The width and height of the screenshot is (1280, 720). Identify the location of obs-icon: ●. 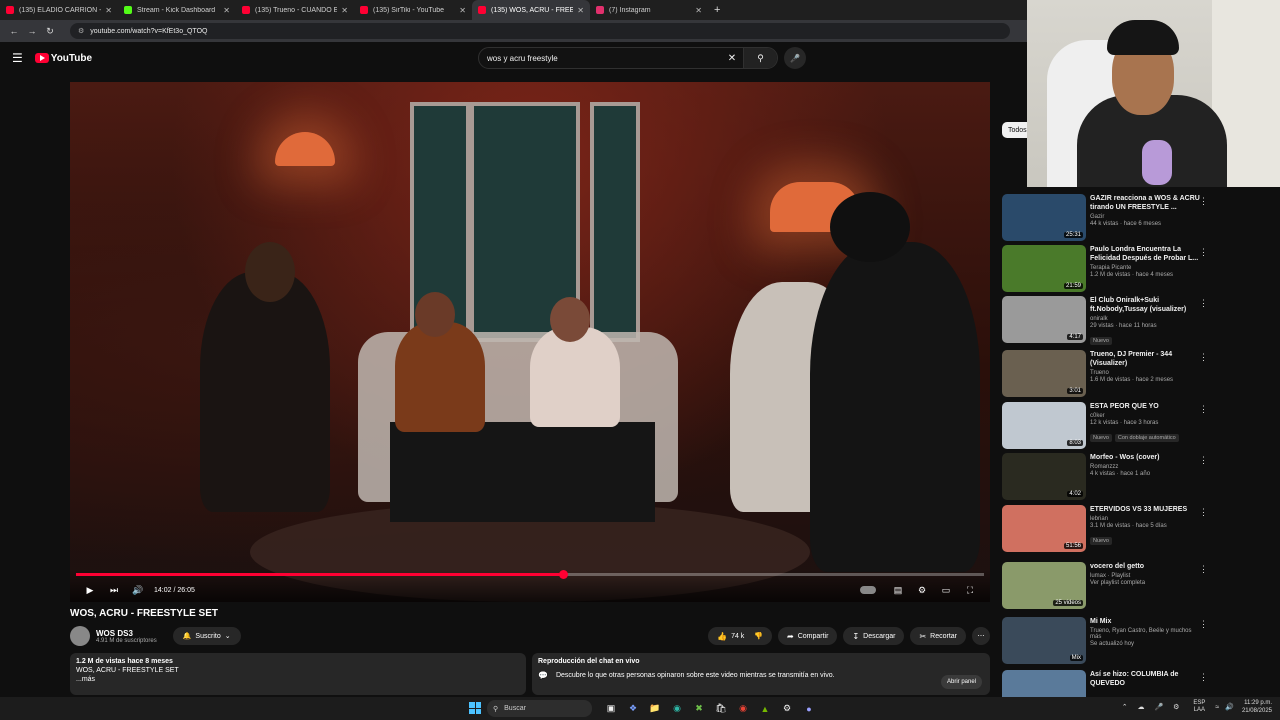
(809, 708).